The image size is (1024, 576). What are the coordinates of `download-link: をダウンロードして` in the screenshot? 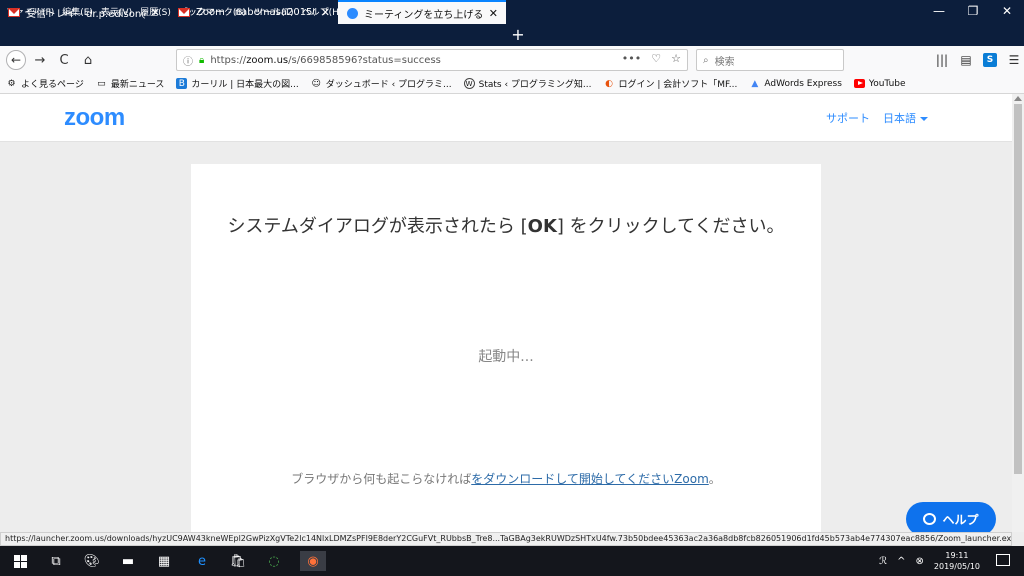 It's located at (525, 479).